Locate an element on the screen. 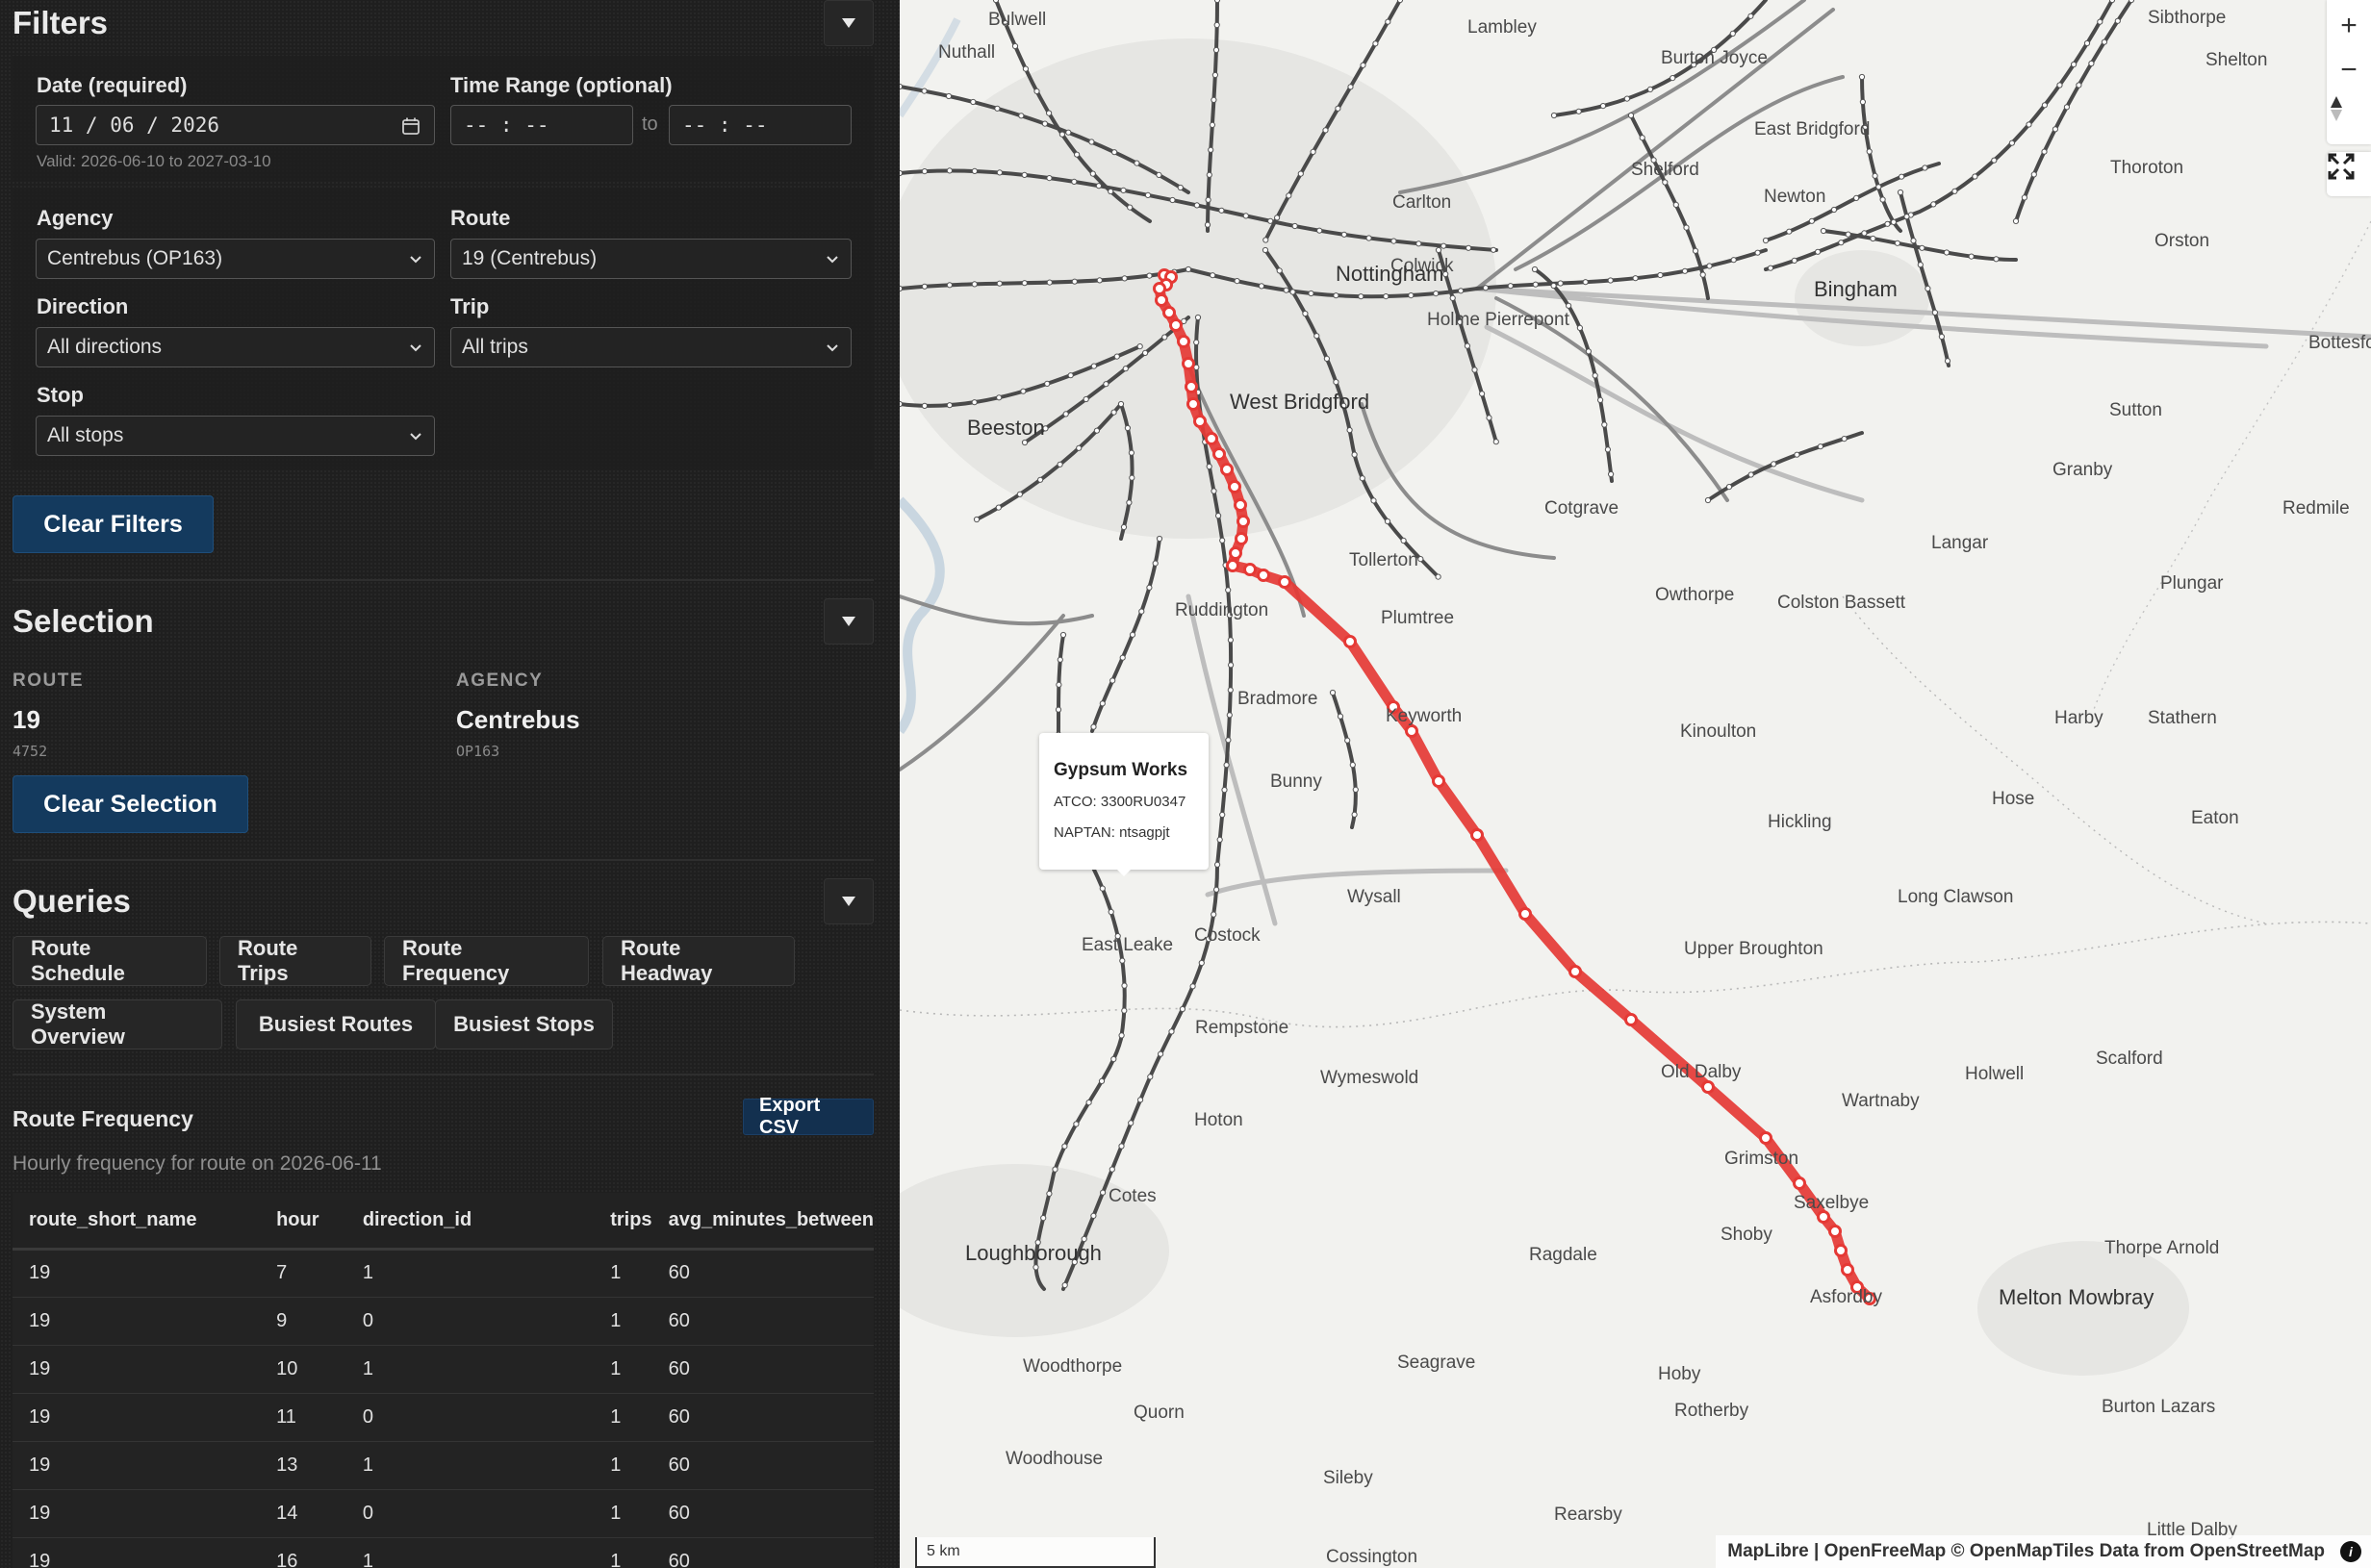 This screenshot has height=1568, width=2371. place-label: Lambley is located at coordinates (1502, 27).